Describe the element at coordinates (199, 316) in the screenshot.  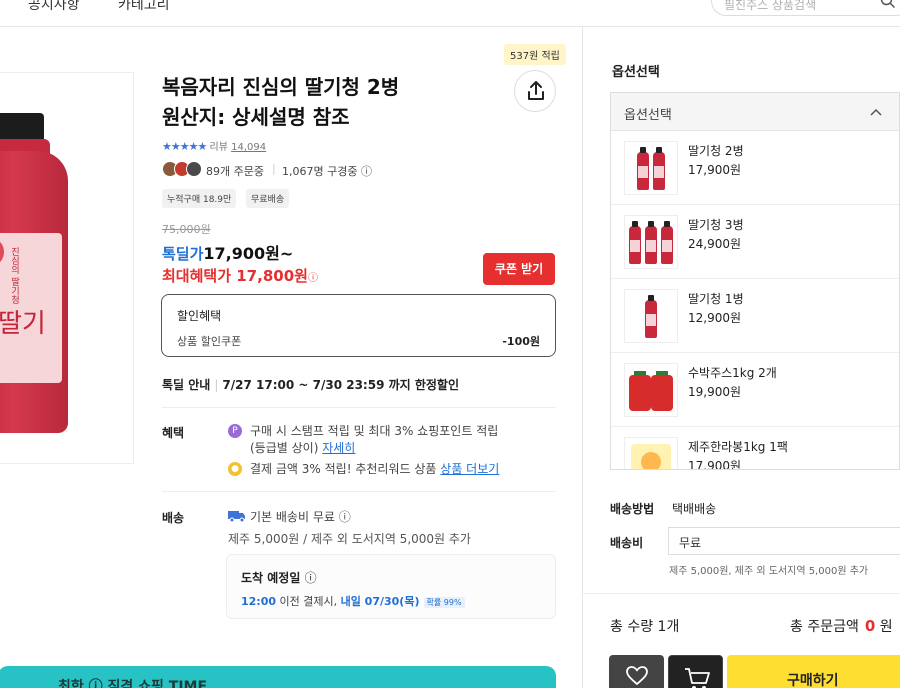
I see `discount-title: 할인혜택` at that location.